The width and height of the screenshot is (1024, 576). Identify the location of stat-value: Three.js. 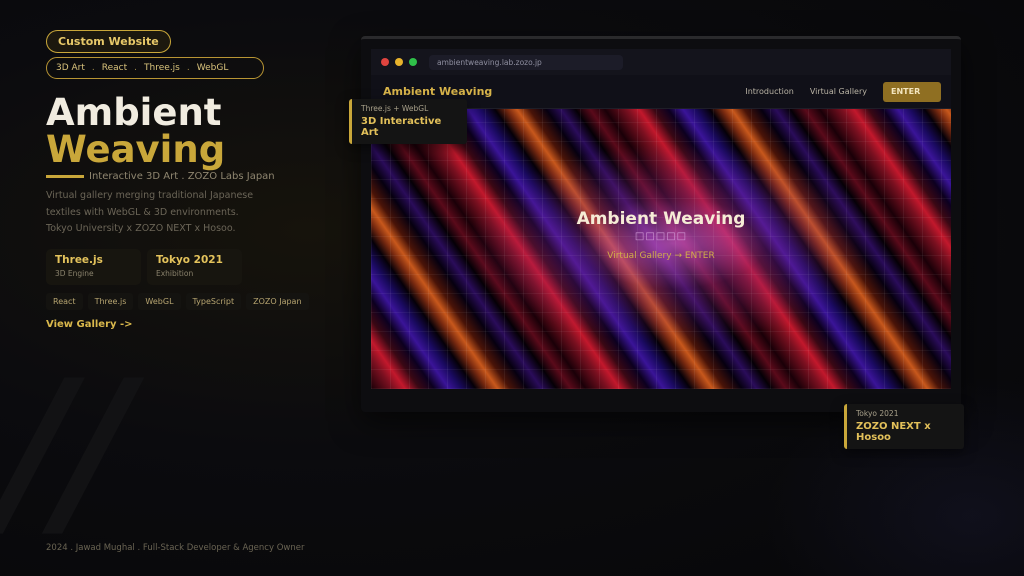
(79, 259).